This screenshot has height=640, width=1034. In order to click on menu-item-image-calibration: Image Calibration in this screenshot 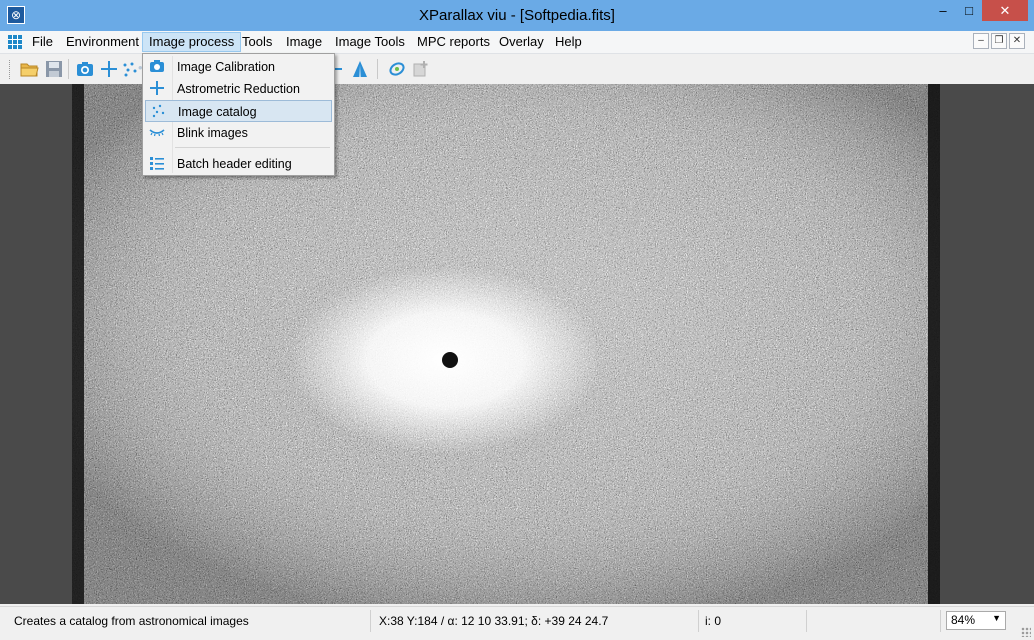, I will do `click(238, 67)`.